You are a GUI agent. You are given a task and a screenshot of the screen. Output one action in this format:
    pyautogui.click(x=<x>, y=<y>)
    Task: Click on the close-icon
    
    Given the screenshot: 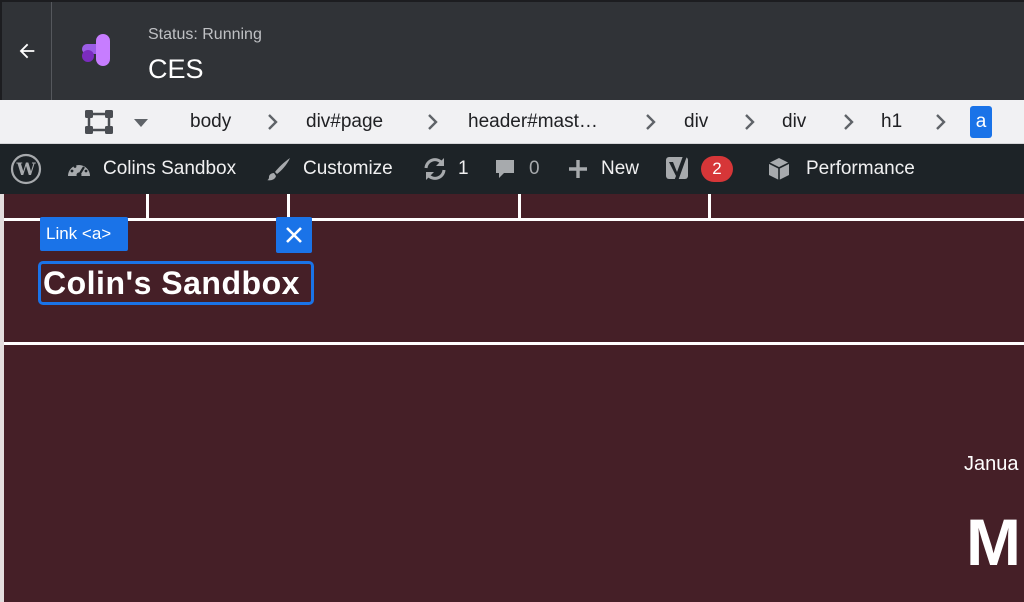 What is the action you would take?
    pyautogui.click(x=294, y=235)
    